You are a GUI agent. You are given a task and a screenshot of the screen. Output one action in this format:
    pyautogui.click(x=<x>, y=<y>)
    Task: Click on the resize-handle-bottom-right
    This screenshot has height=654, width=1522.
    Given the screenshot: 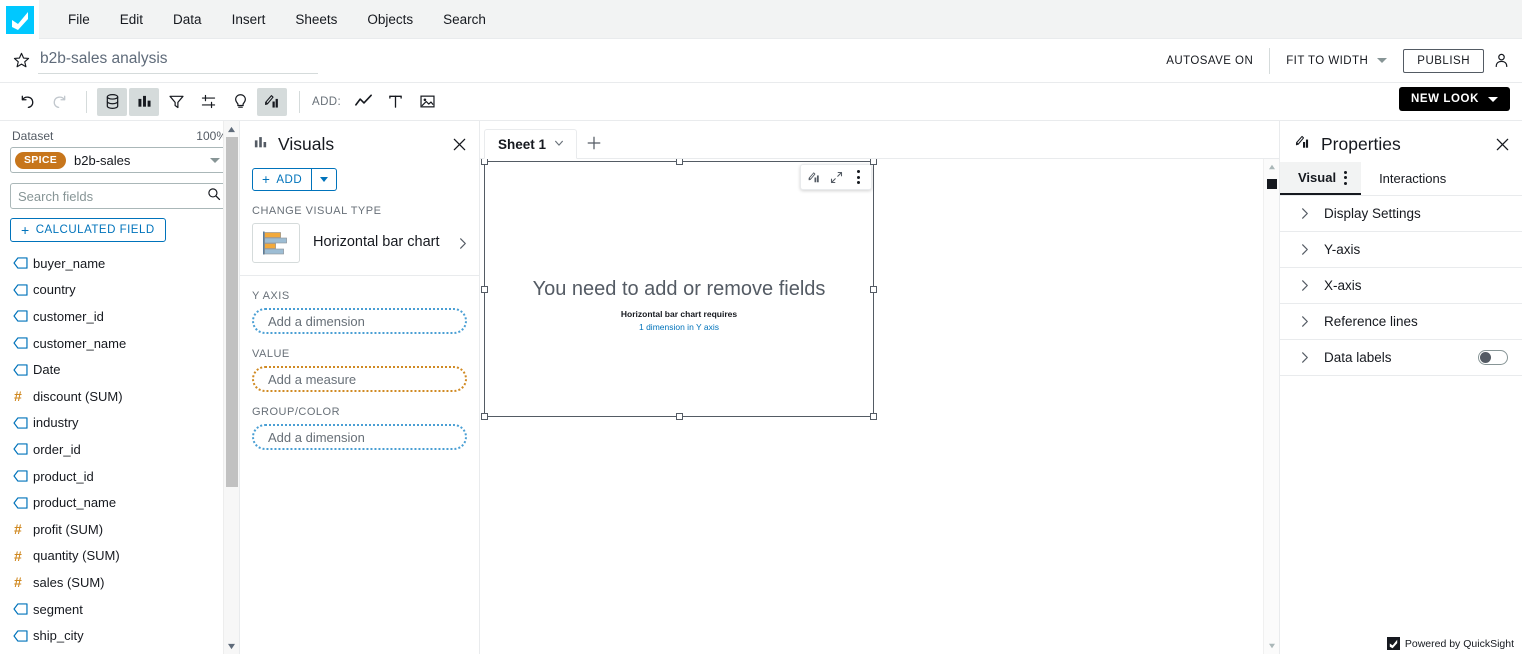 What is the action you would take?
    pyautogui.click(x=873, y=416)
    